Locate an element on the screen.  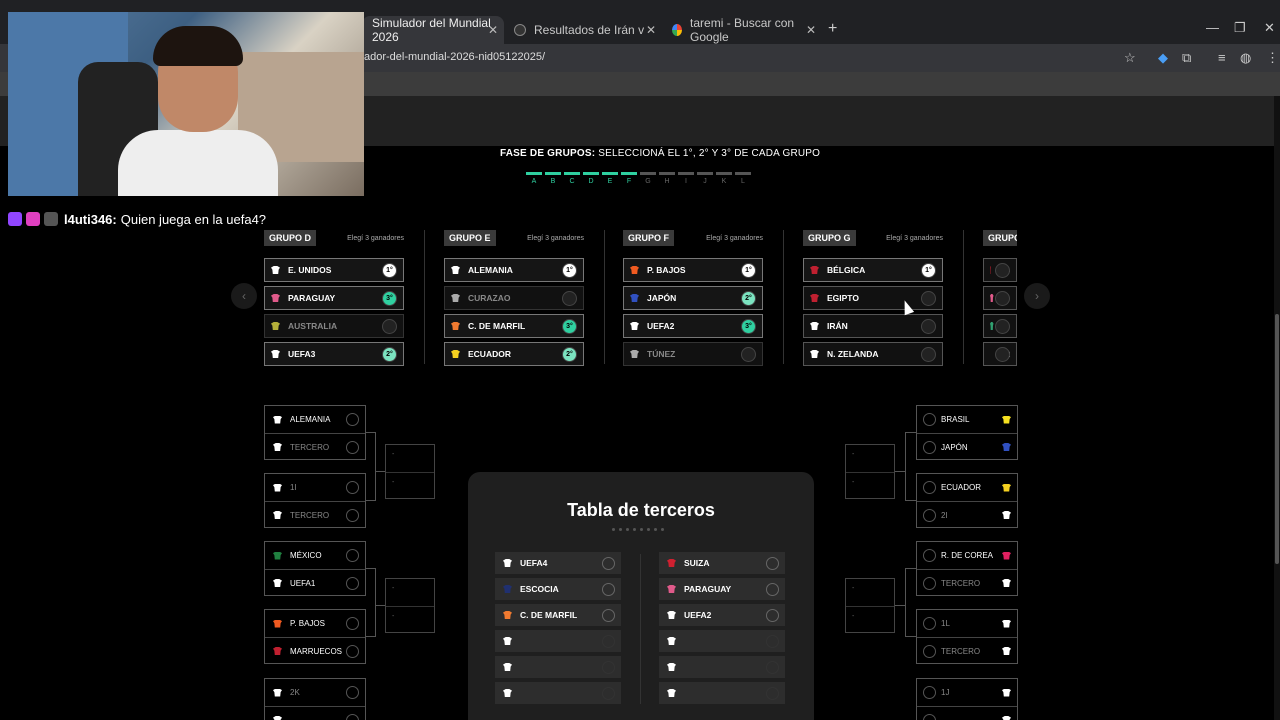
tercero-row: SUIZA is located at coordinates (722, 563).